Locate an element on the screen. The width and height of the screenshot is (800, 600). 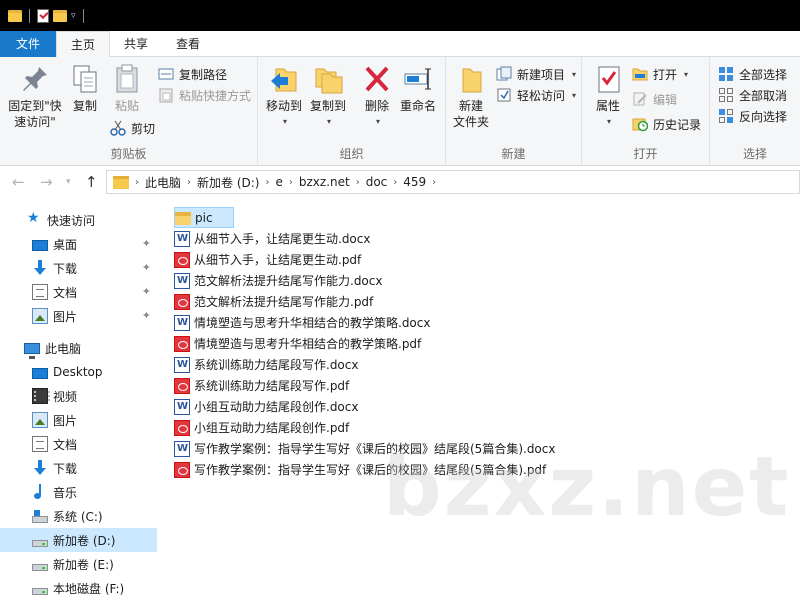
nav-item-drive-d: 新加卷 (D:) is located at coordinates (78, 540).